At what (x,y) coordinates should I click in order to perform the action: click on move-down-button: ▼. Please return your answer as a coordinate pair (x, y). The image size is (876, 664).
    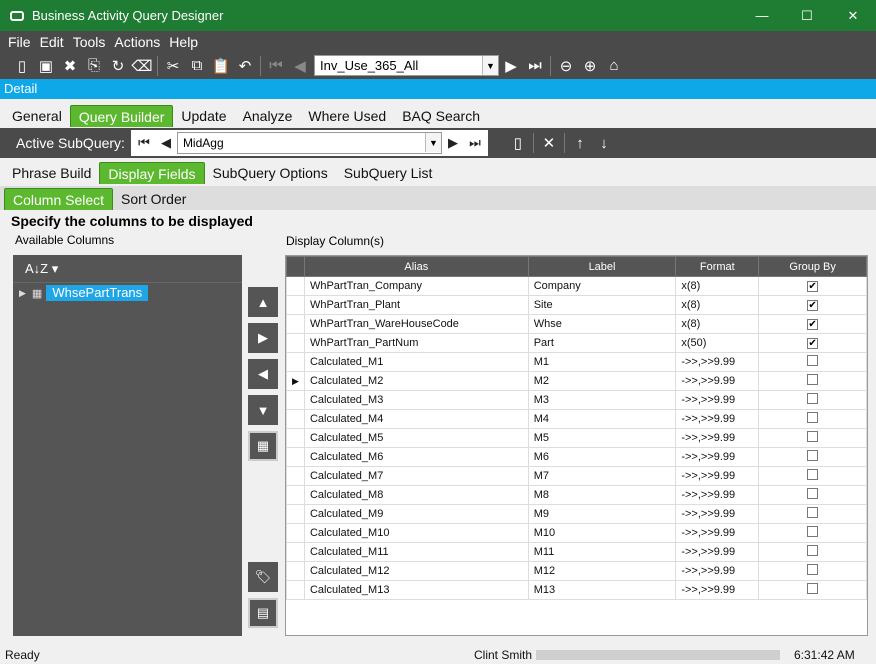
    Looking at the image, I should click on (263, 410).